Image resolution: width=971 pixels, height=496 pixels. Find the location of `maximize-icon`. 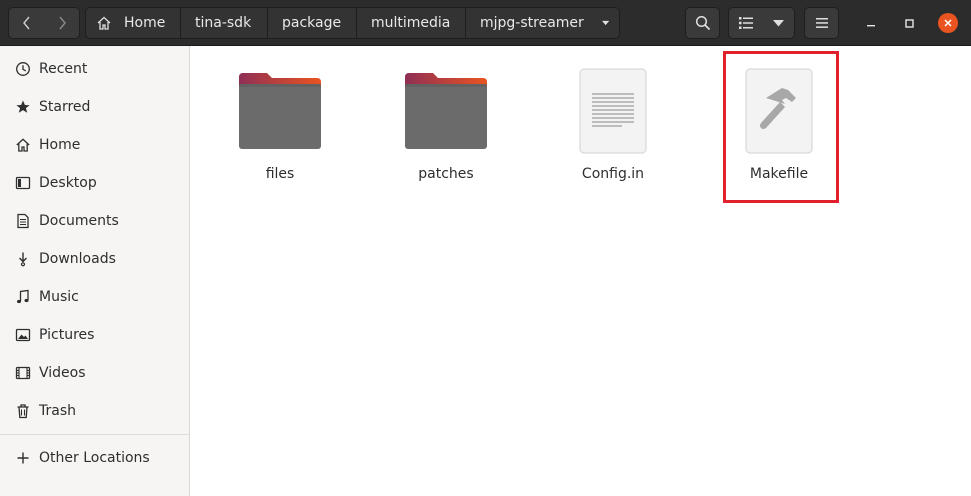

maximize-icon is located at coordinates (909, 23).